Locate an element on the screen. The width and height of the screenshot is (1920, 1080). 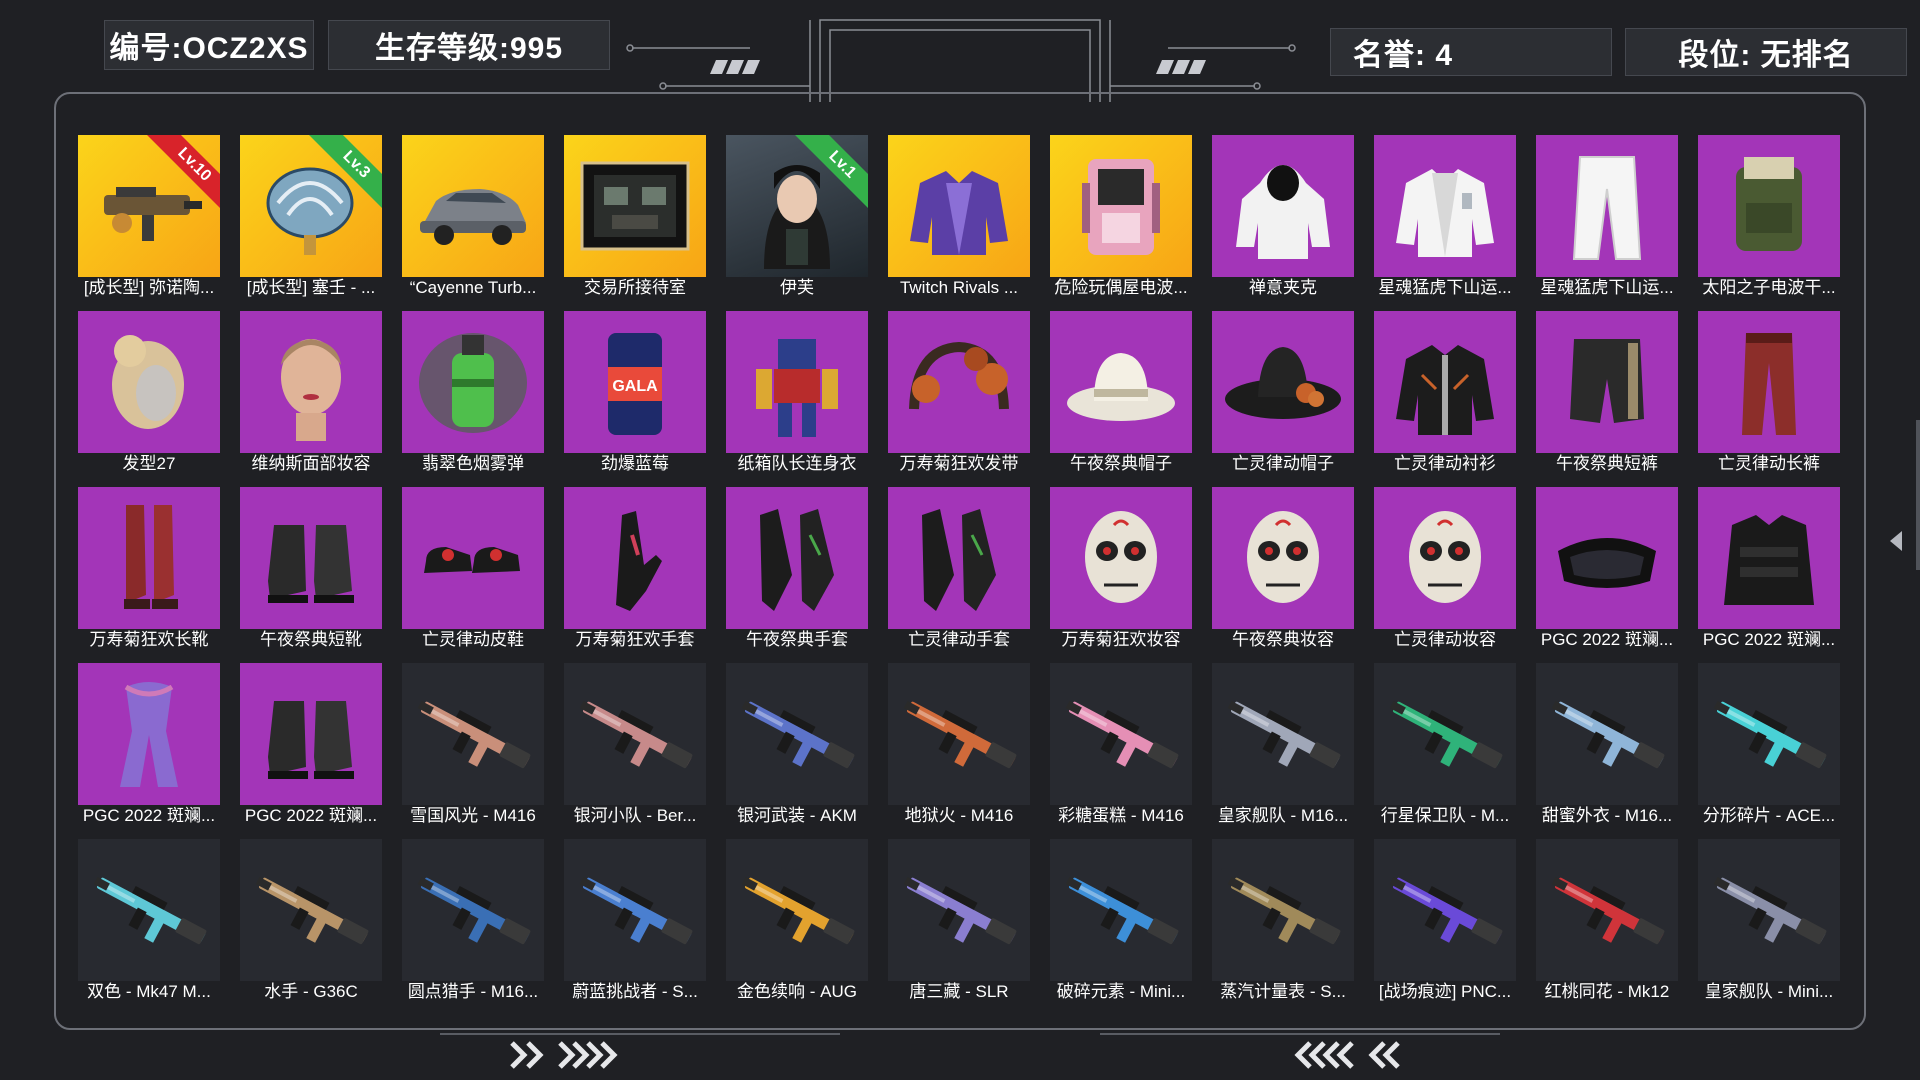
inventory-item: 维纳斯面部妆容 is located at coordinates (311, 393).